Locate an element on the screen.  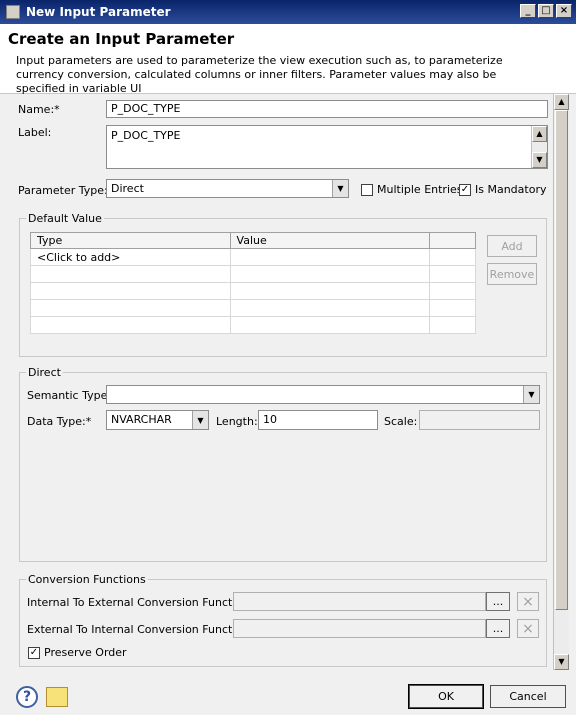
table-row: <Click to add> is located at coordinates (253, 257).